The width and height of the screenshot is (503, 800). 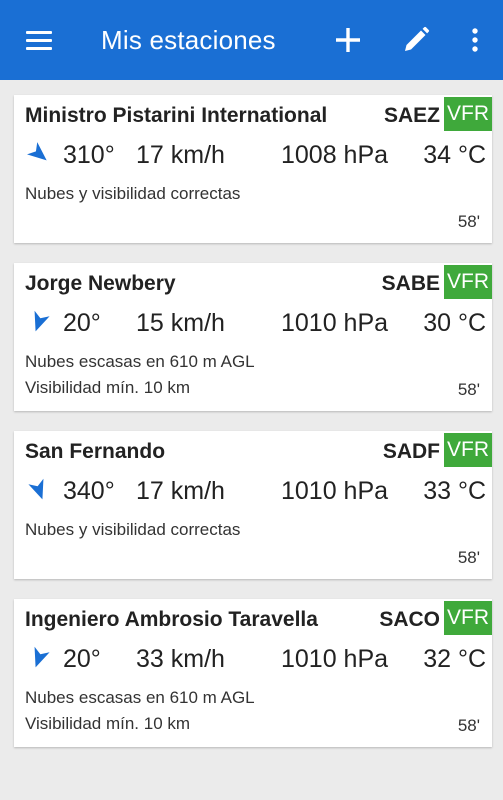 I want to click on temperature: 34 °C, so click(x=454, y=155).